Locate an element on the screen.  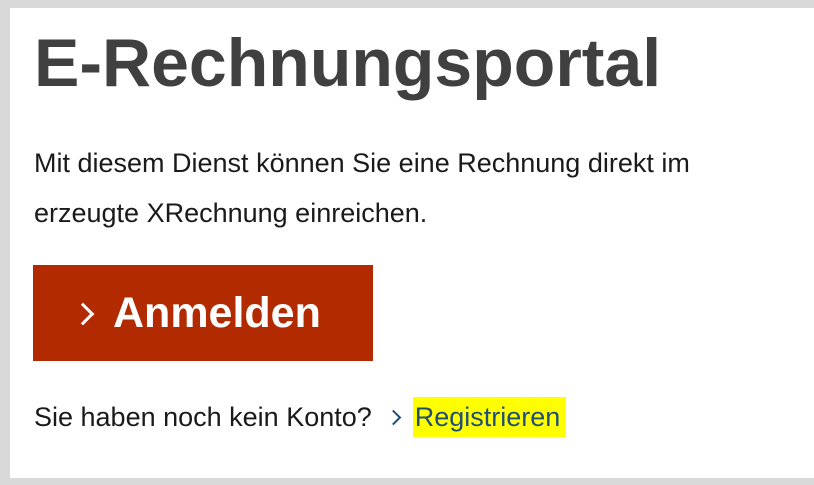
page-title: E-Rechnungsportal is located at coordinates (348, 63).